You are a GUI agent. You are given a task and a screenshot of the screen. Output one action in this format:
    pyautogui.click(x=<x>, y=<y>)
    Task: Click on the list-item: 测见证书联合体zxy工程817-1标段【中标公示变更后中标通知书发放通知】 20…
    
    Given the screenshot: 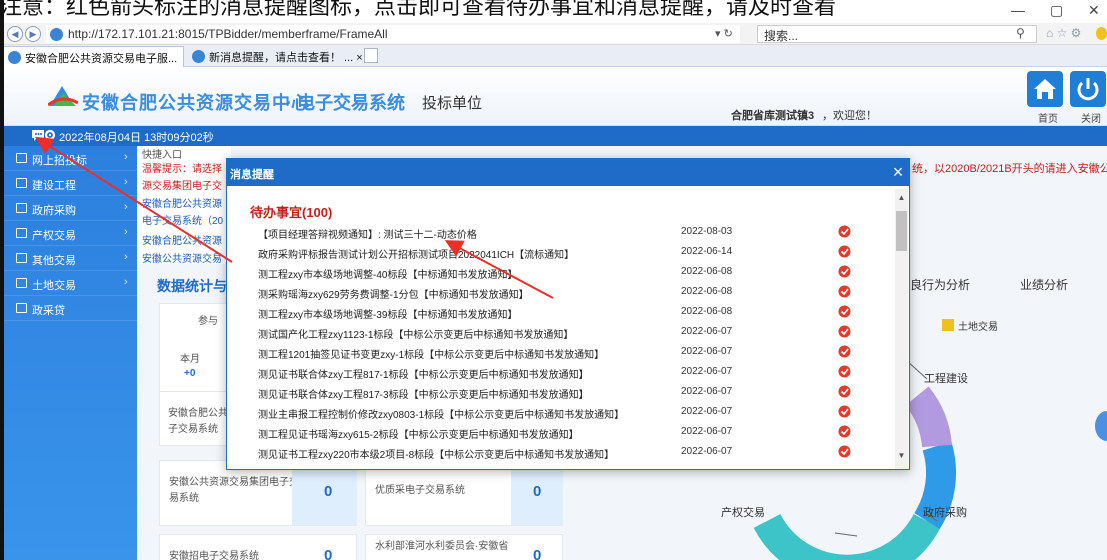 What is the action you would take?
    pyautogui.click(x=561, y=373)
    